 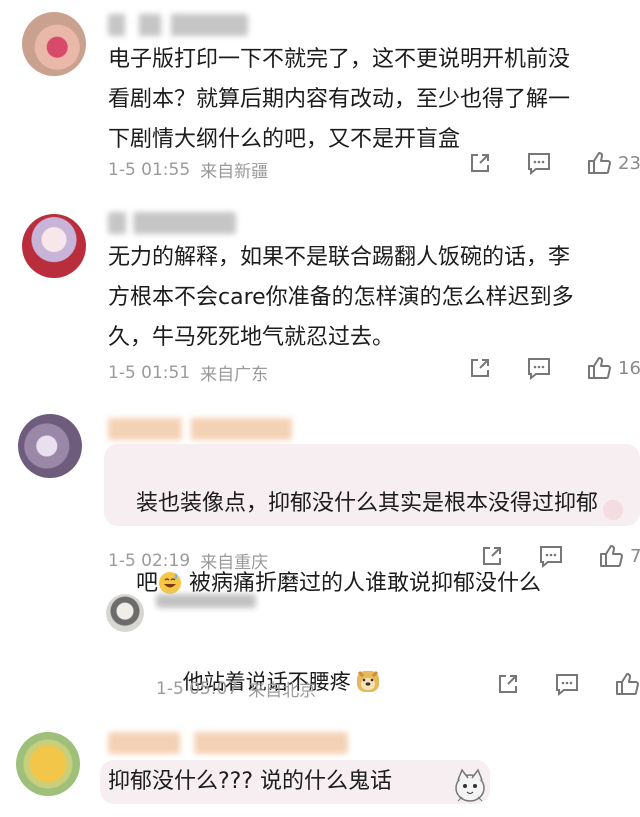 I want to click on comment-text-line1: 装也装像点，抑郁没什么其实是根本没得过抑郁, so click(x=366, y=503).